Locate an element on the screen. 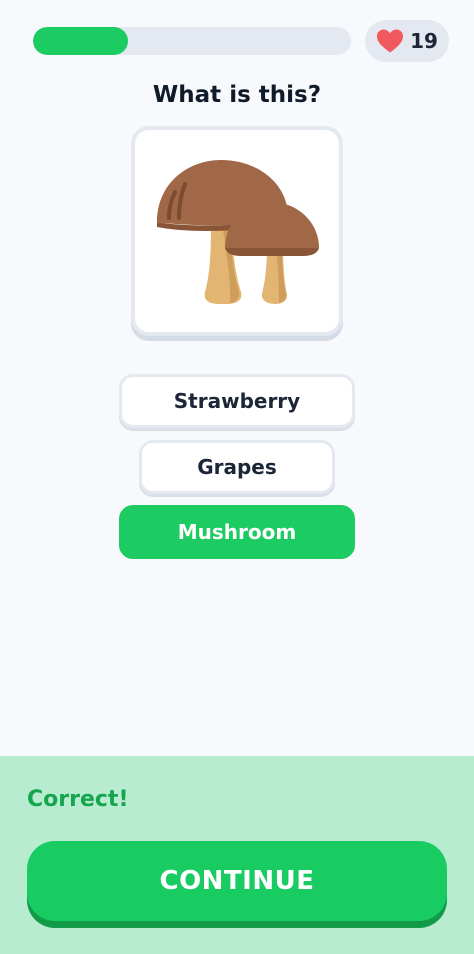 Image resolution: width=474 pixels, height=954 pixels. progress-fill is located at coordinates (81, 41).